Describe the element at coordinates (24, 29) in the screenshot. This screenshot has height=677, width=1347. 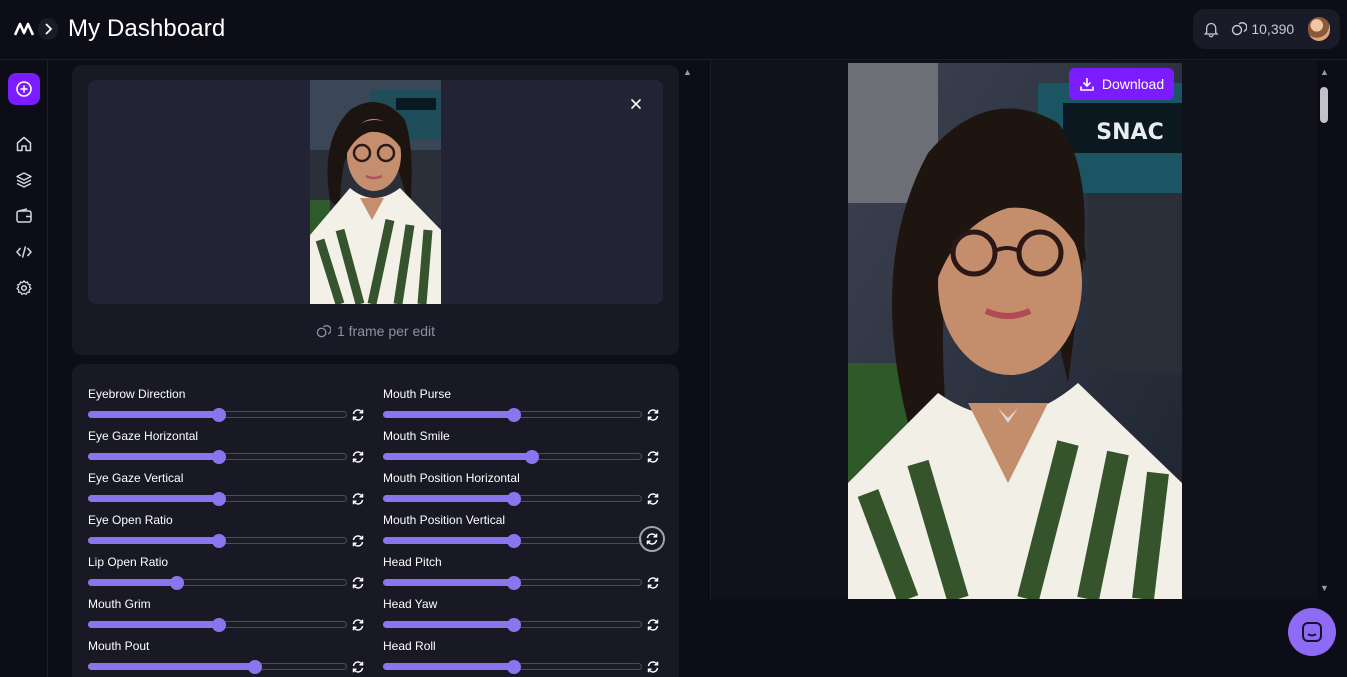
I see `logo-icon` at that location.